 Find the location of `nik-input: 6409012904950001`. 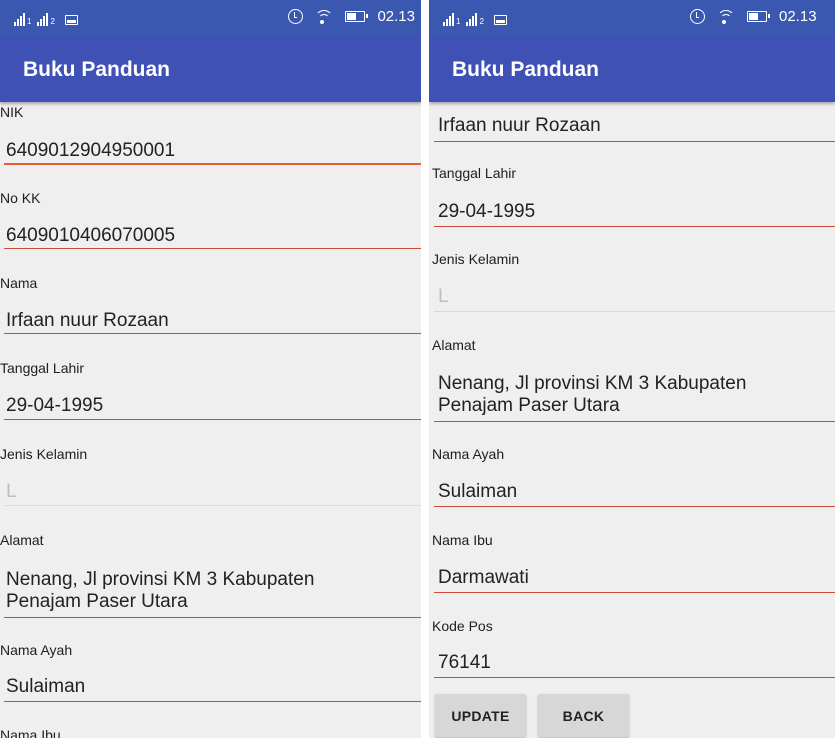

nik-input: 6409012904950001 is located at coordinates (90, 151).